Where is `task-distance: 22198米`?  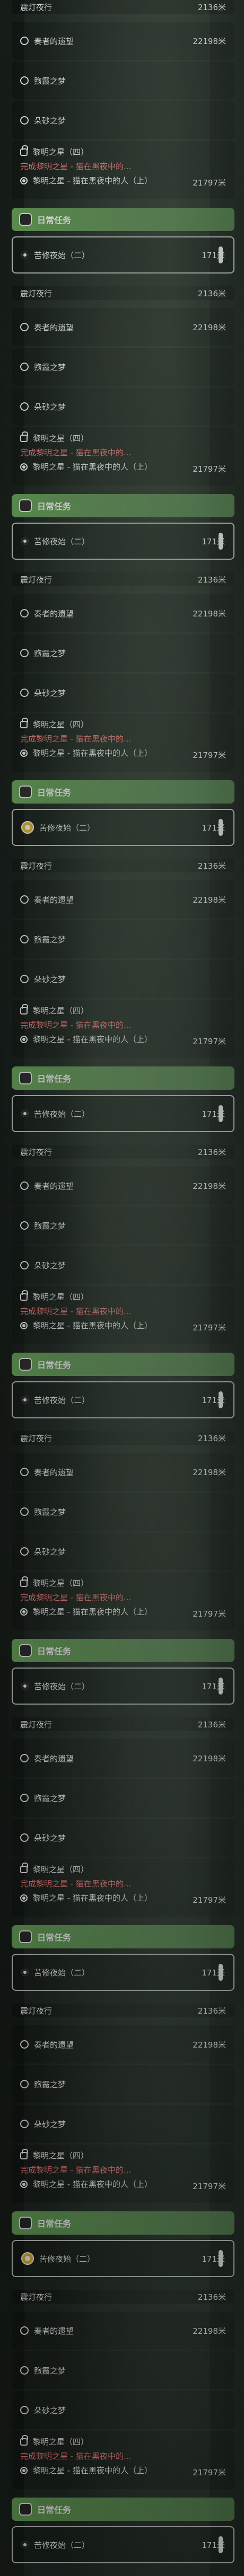 task-distance: 22198米 is located at coordinates (210, 2045).